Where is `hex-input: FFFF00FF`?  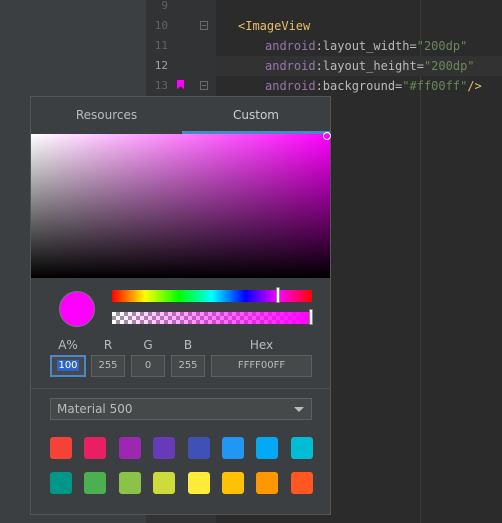
hex-input: FFFF00FF is located at coordinates (261, 366).